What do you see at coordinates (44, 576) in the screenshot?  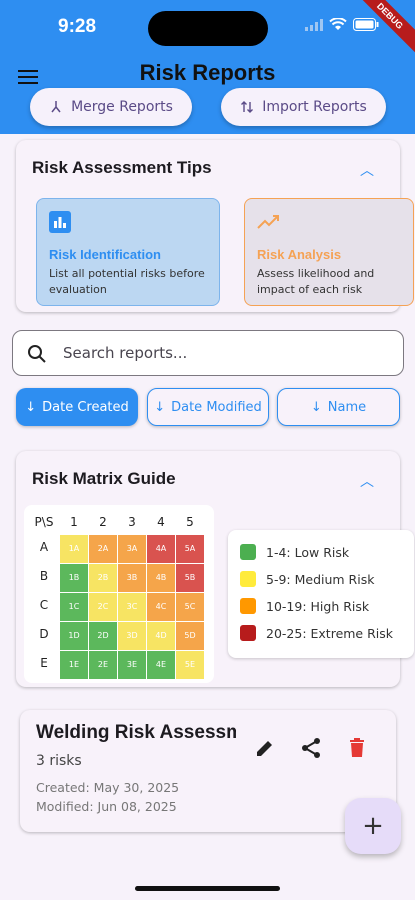 I see `matrix-row-header: B` at bounding box center [44, 576].